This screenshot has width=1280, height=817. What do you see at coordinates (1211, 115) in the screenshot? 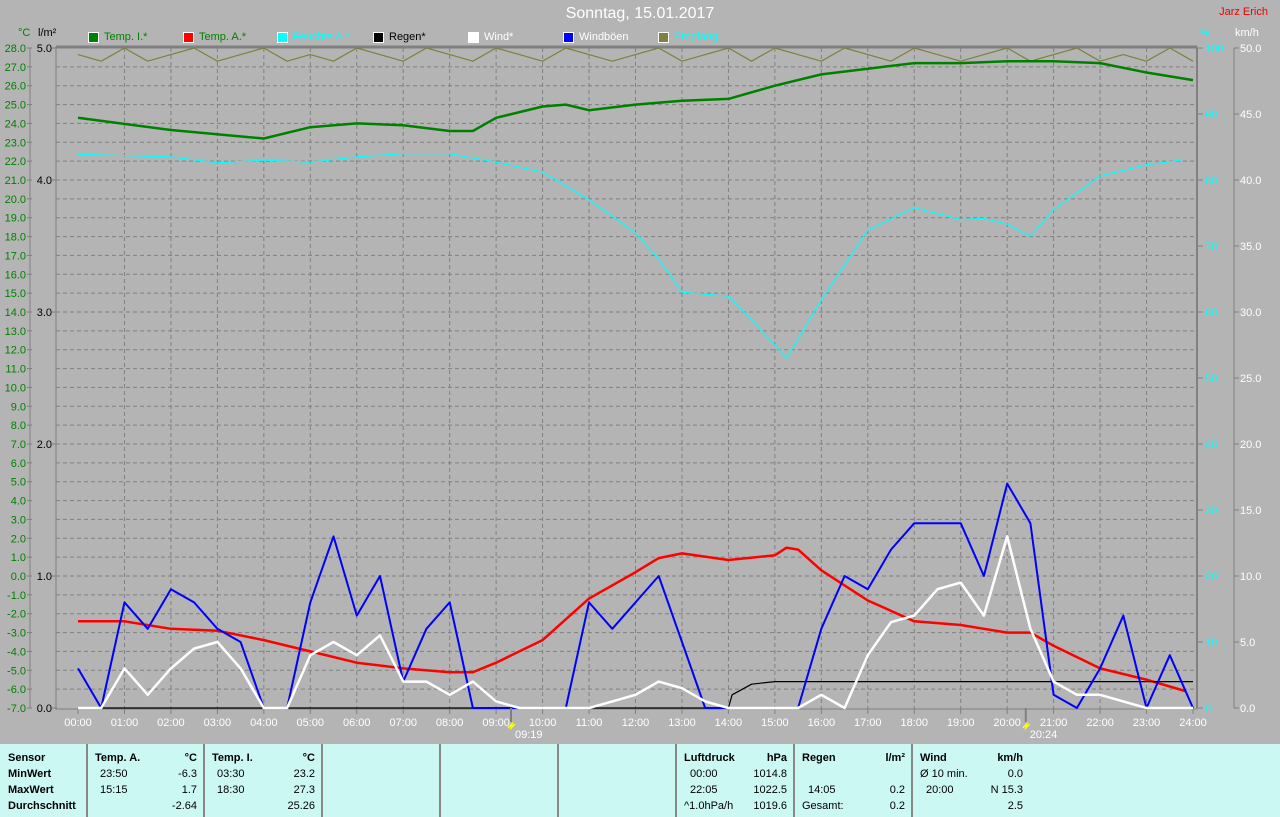
I see `percent-tick-label: 90` at bounding box center [1211, 115].